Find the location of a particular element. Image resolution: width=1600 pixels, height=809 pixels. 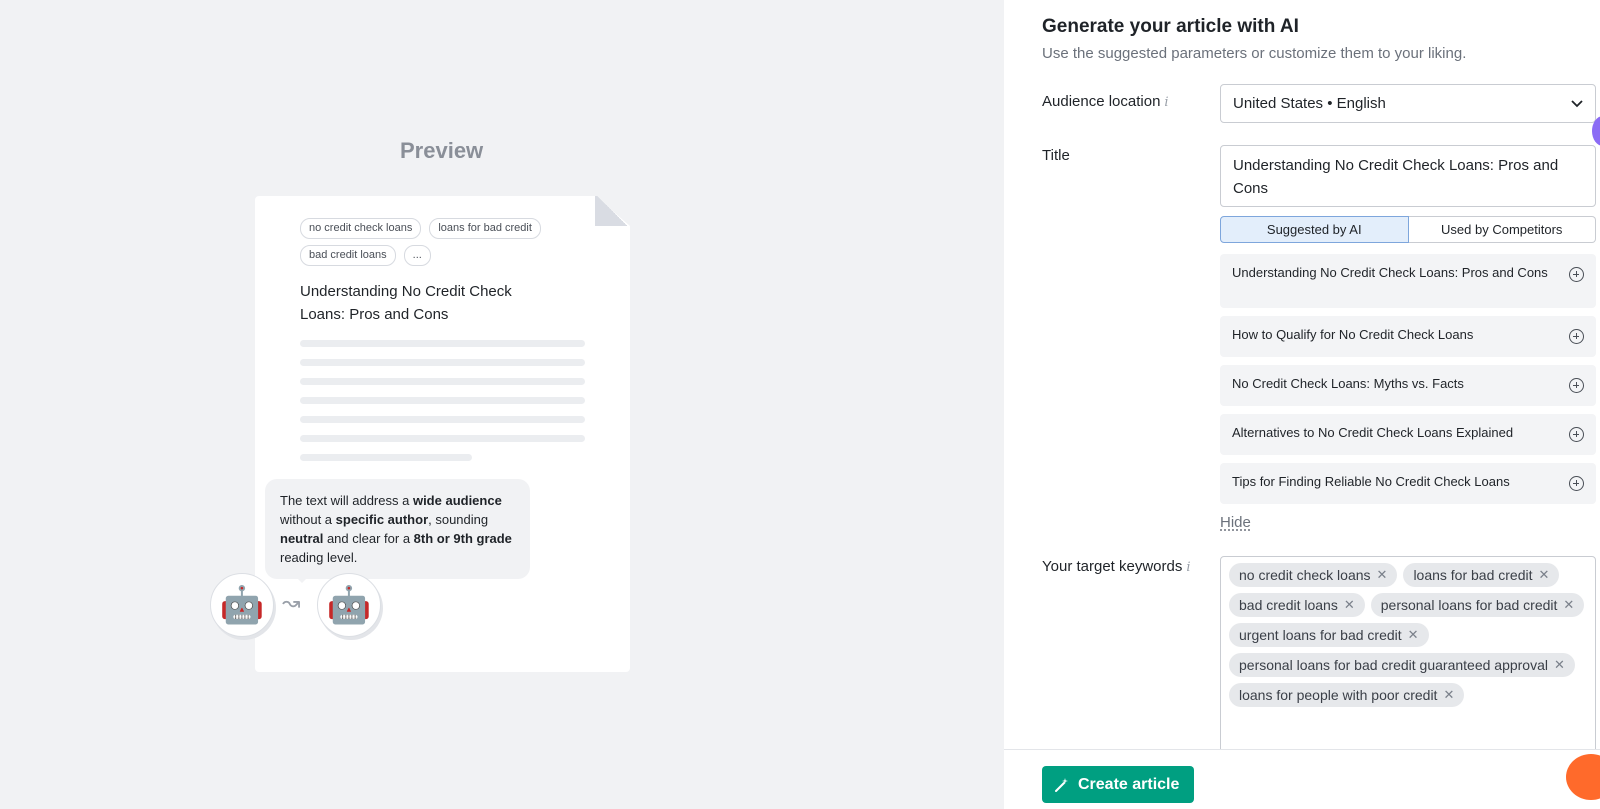

keyword-tag: urgent loans for bad credit ✕ is located at coordinates (1329, 635).